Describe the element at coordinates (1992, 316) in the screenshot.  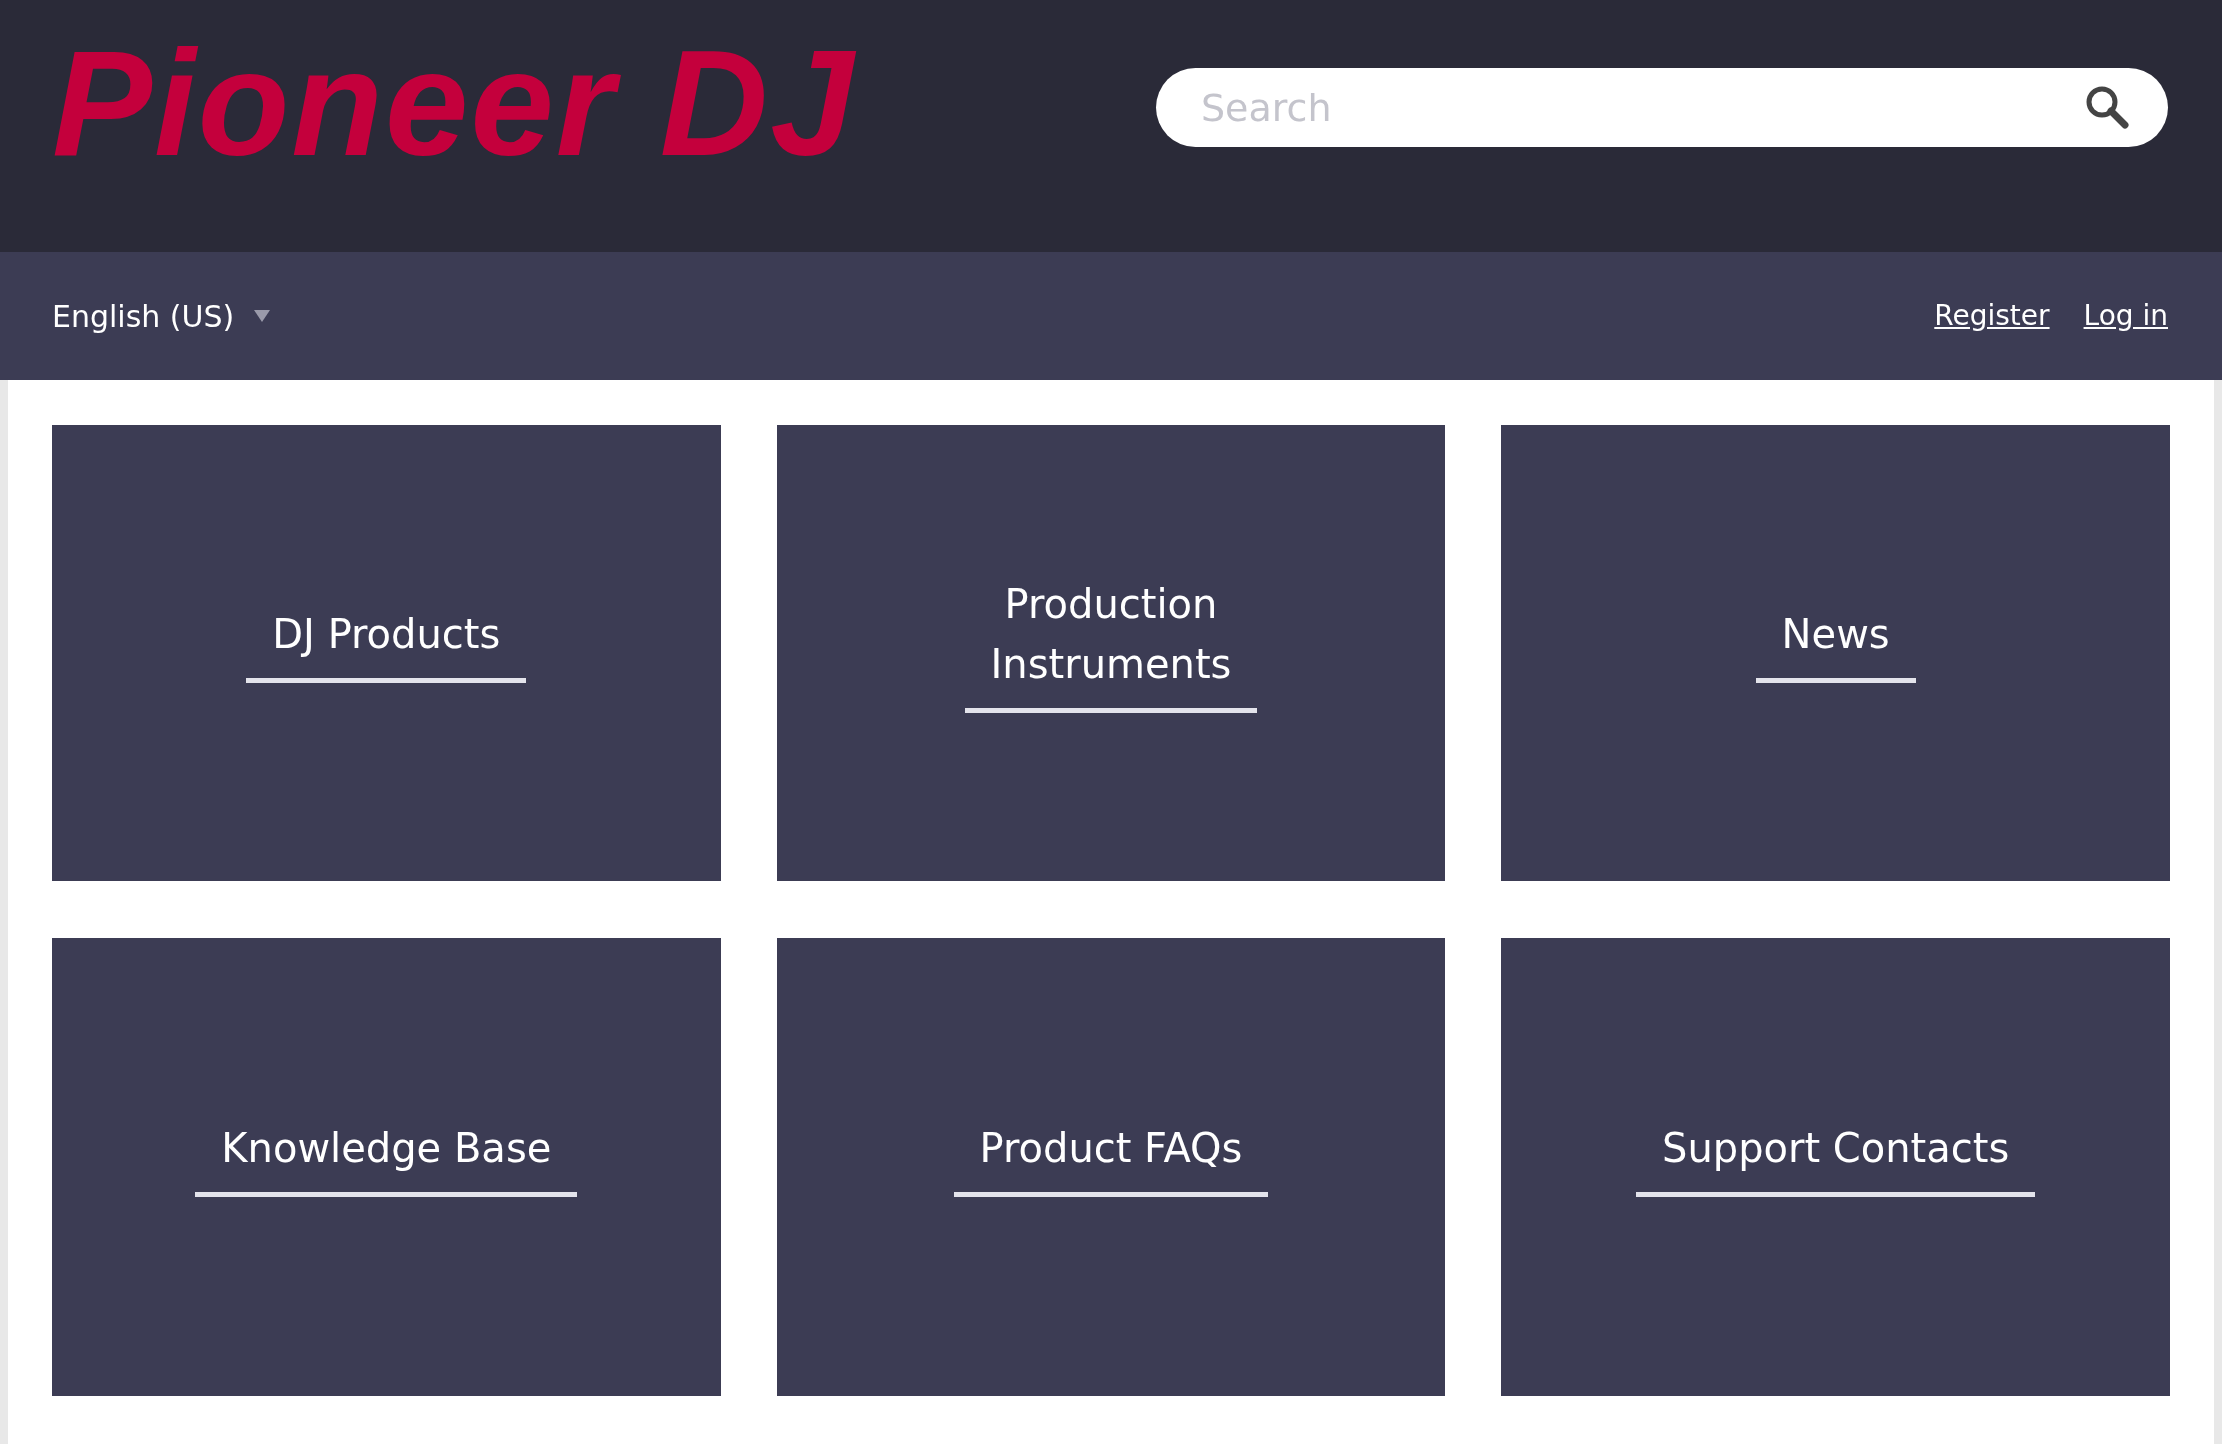
I see `nav-link: Register` at that location.